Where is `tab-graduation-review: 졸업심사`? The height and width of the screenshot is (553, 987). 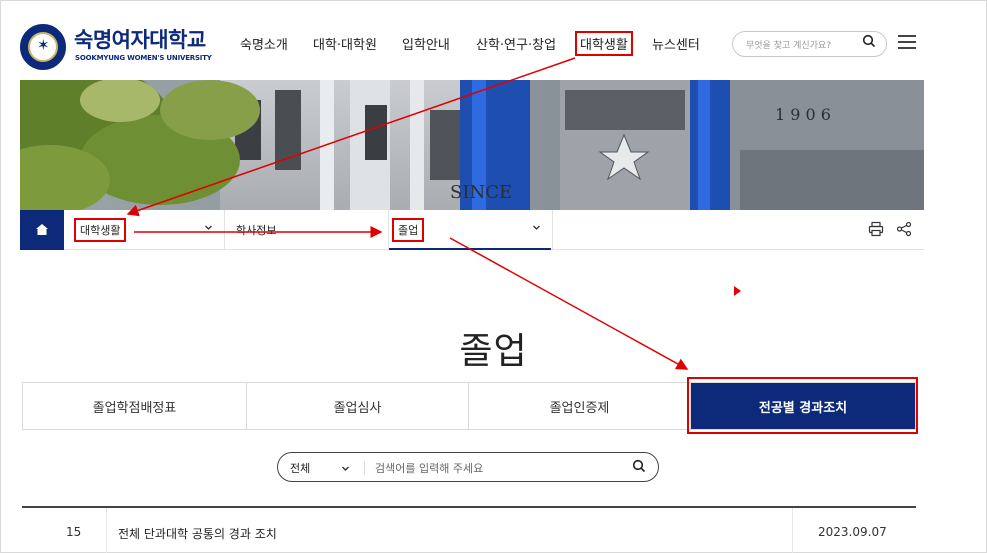
tab-graduation-review: 졸업심사 is located at coordinates (358, 406).